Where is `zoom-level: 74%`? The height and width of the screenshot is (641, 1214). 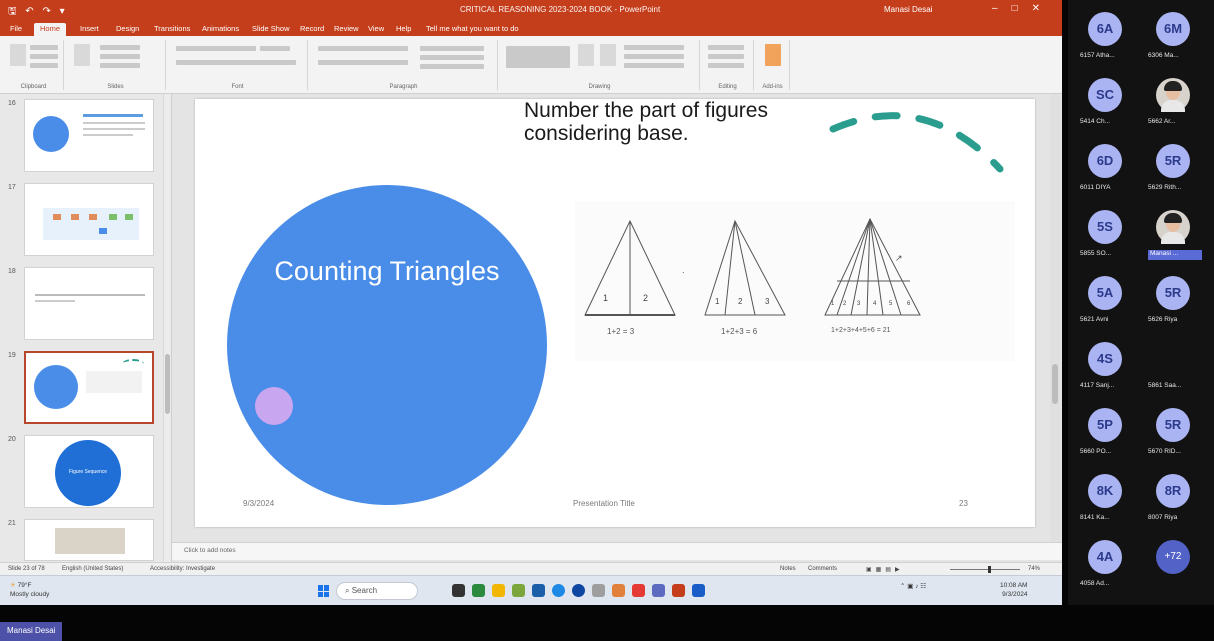 zoom-level: 74% is located at coordinates (1034, 569).